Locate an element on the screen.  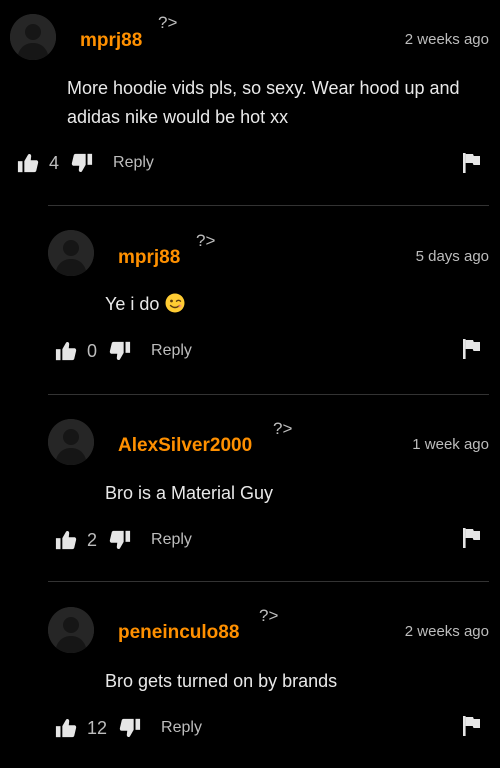
winking-face-emoji-icon is located at coordinates (175, 303).